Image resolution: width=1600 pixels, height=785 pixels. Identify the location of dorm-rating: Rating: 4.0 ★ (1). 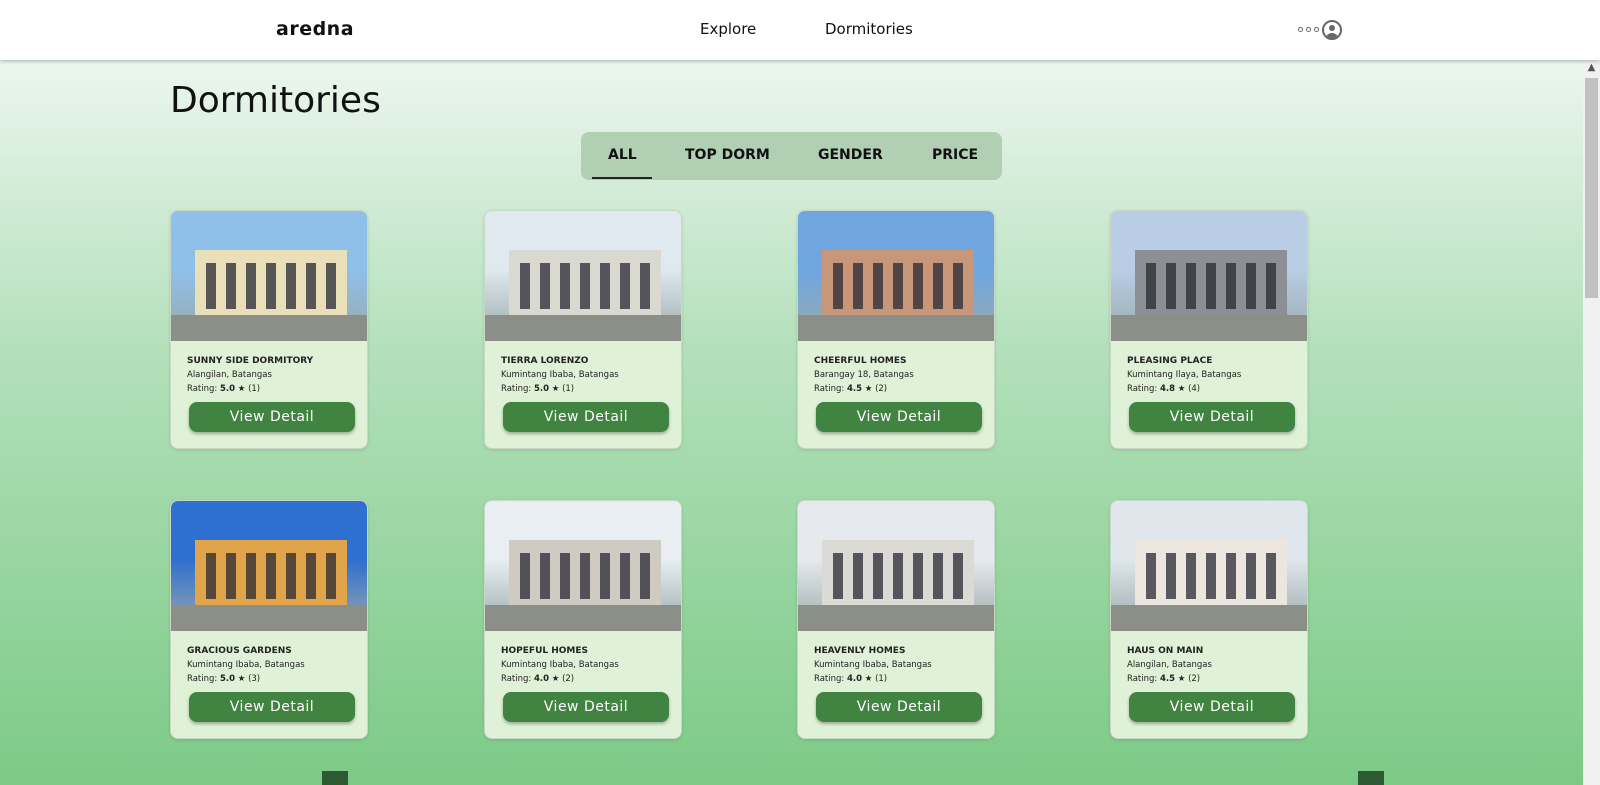
(850, 679).